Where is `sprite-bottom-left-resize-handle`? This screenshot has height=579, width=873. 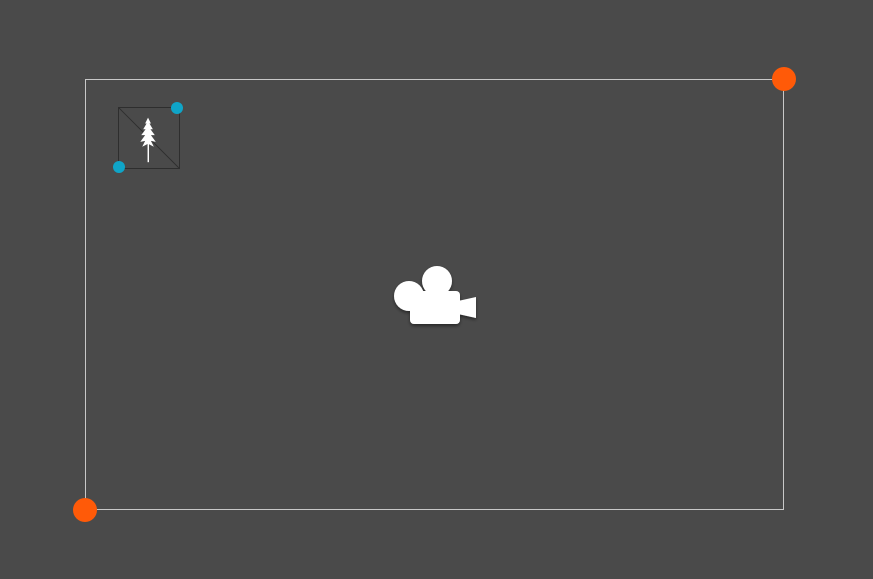 sprite-bottom-left-resize-handle is located at coordinates (119, 167).